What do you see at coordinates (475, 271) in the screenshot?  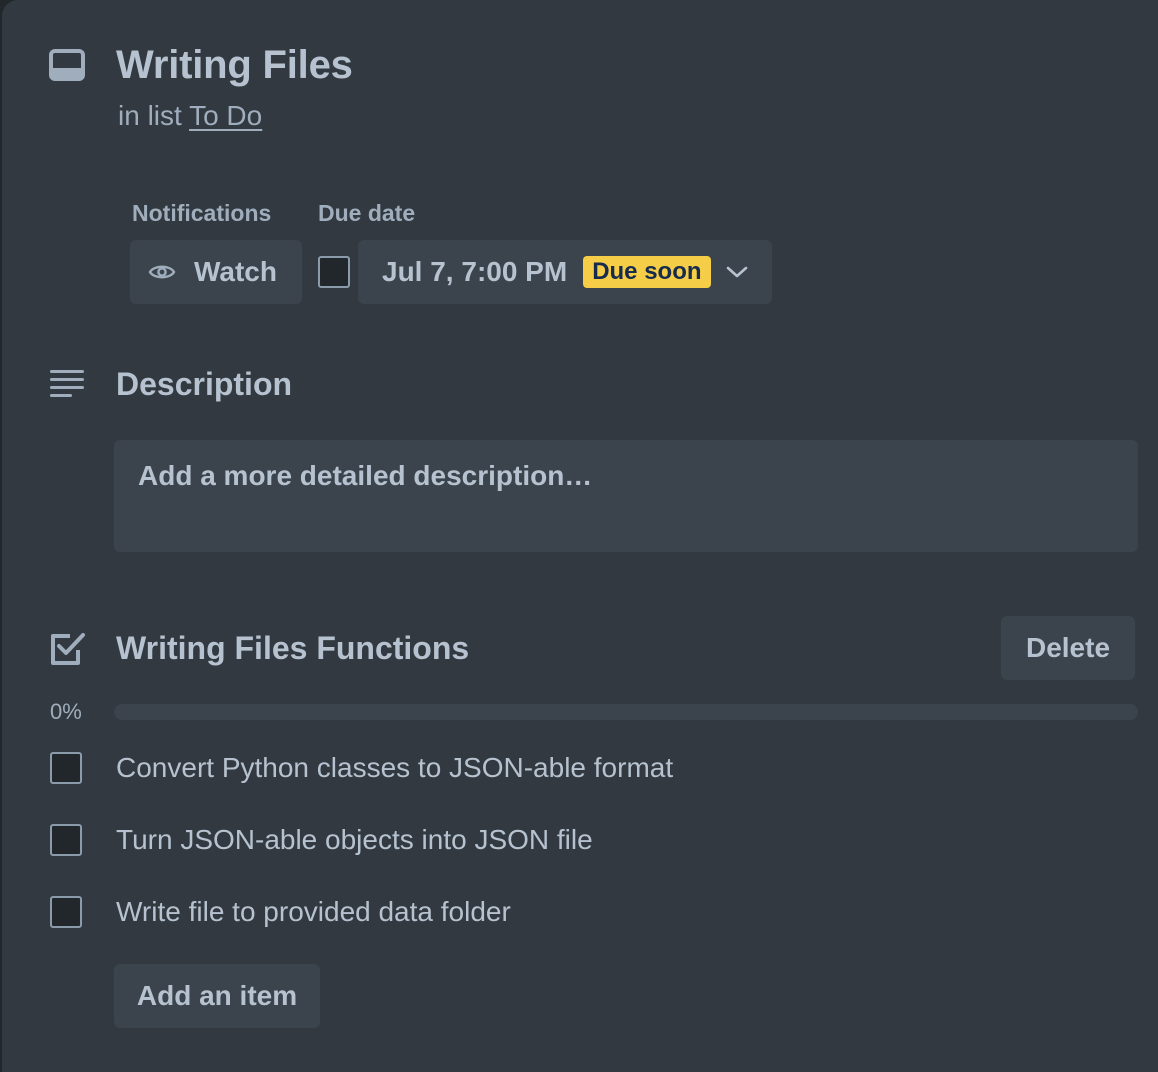 I see `due-date-value: Jul 7, 7:00 PM` at bounding box center [475, 271].